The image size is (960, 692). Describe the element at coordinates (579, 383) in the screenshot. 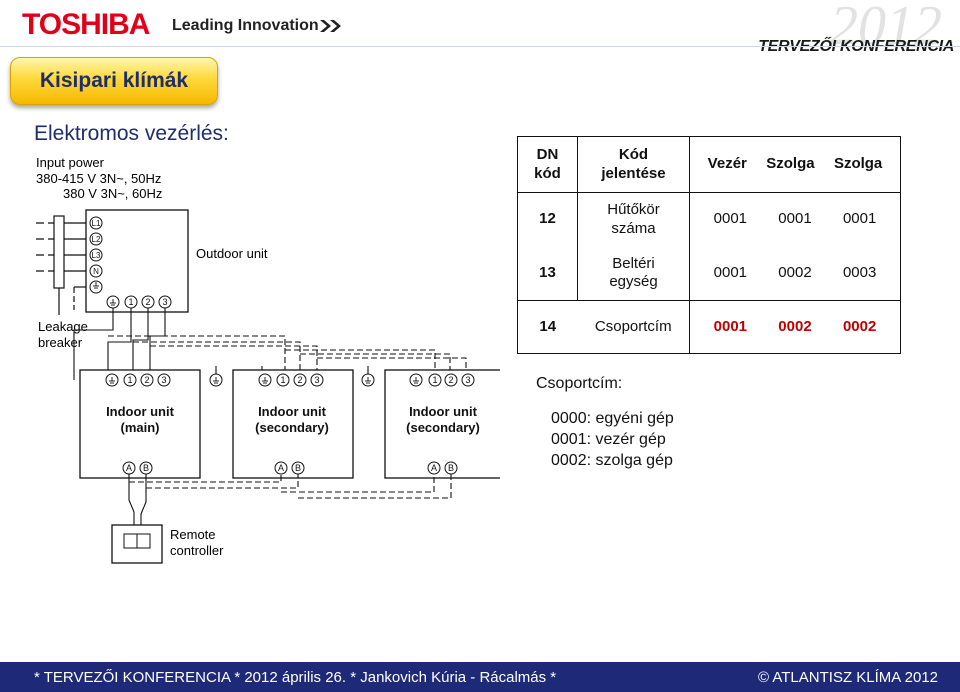

I see `legend-title: Csoportcím:` at that location.